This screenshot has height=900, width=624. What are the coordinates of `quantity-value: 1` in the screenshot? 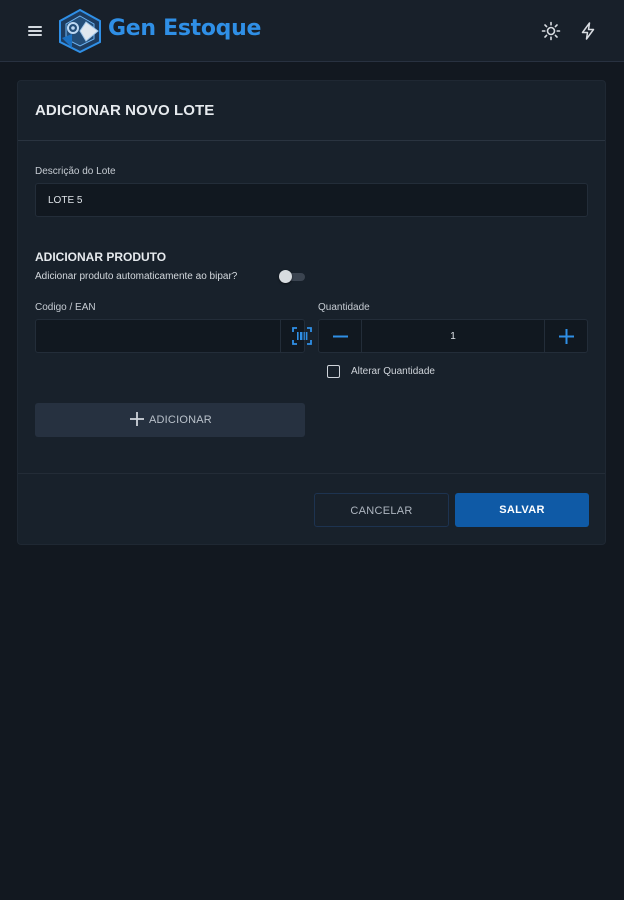 It's located at (453, 336).